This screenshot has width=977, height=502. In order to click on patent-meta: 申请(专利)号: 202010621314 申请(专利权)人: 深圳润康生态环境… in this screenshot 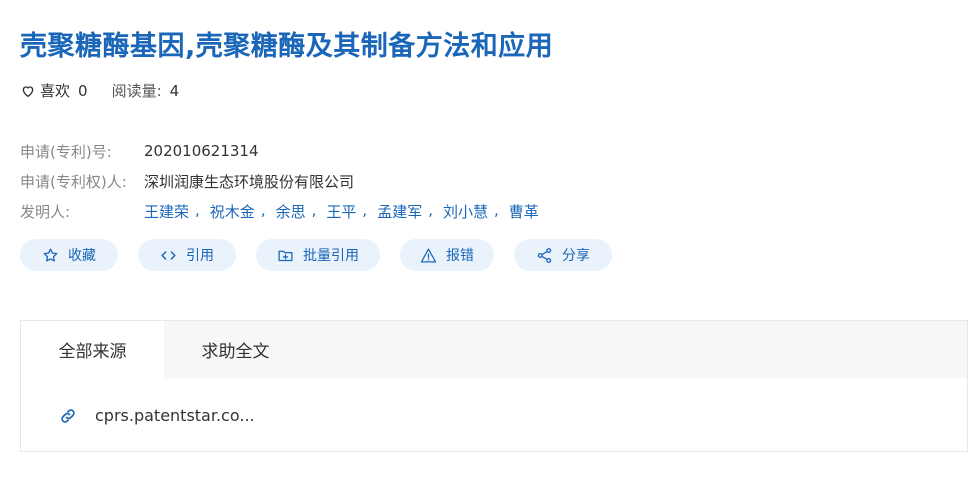, I will do `click(279, 181)`.